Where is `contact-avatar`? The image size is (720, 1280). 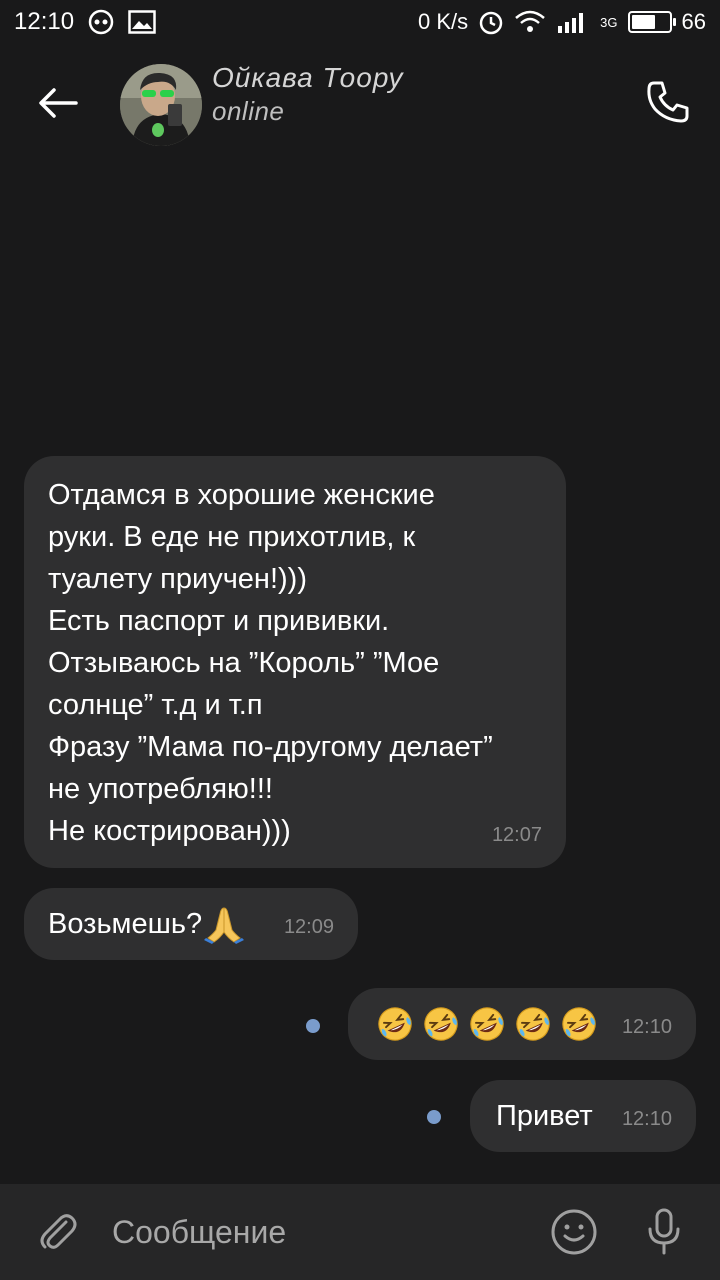 contact-avatar is located at coordinates (161, 105).